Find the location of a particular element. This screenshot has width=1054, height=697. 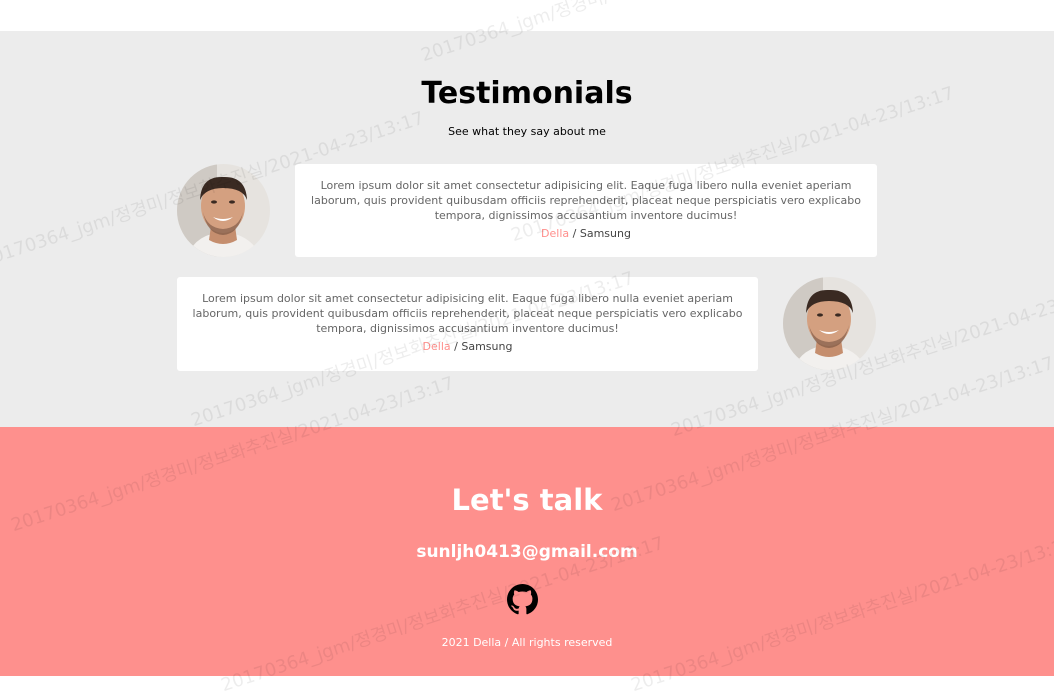

github-icon is located at coordinates (522, 599).